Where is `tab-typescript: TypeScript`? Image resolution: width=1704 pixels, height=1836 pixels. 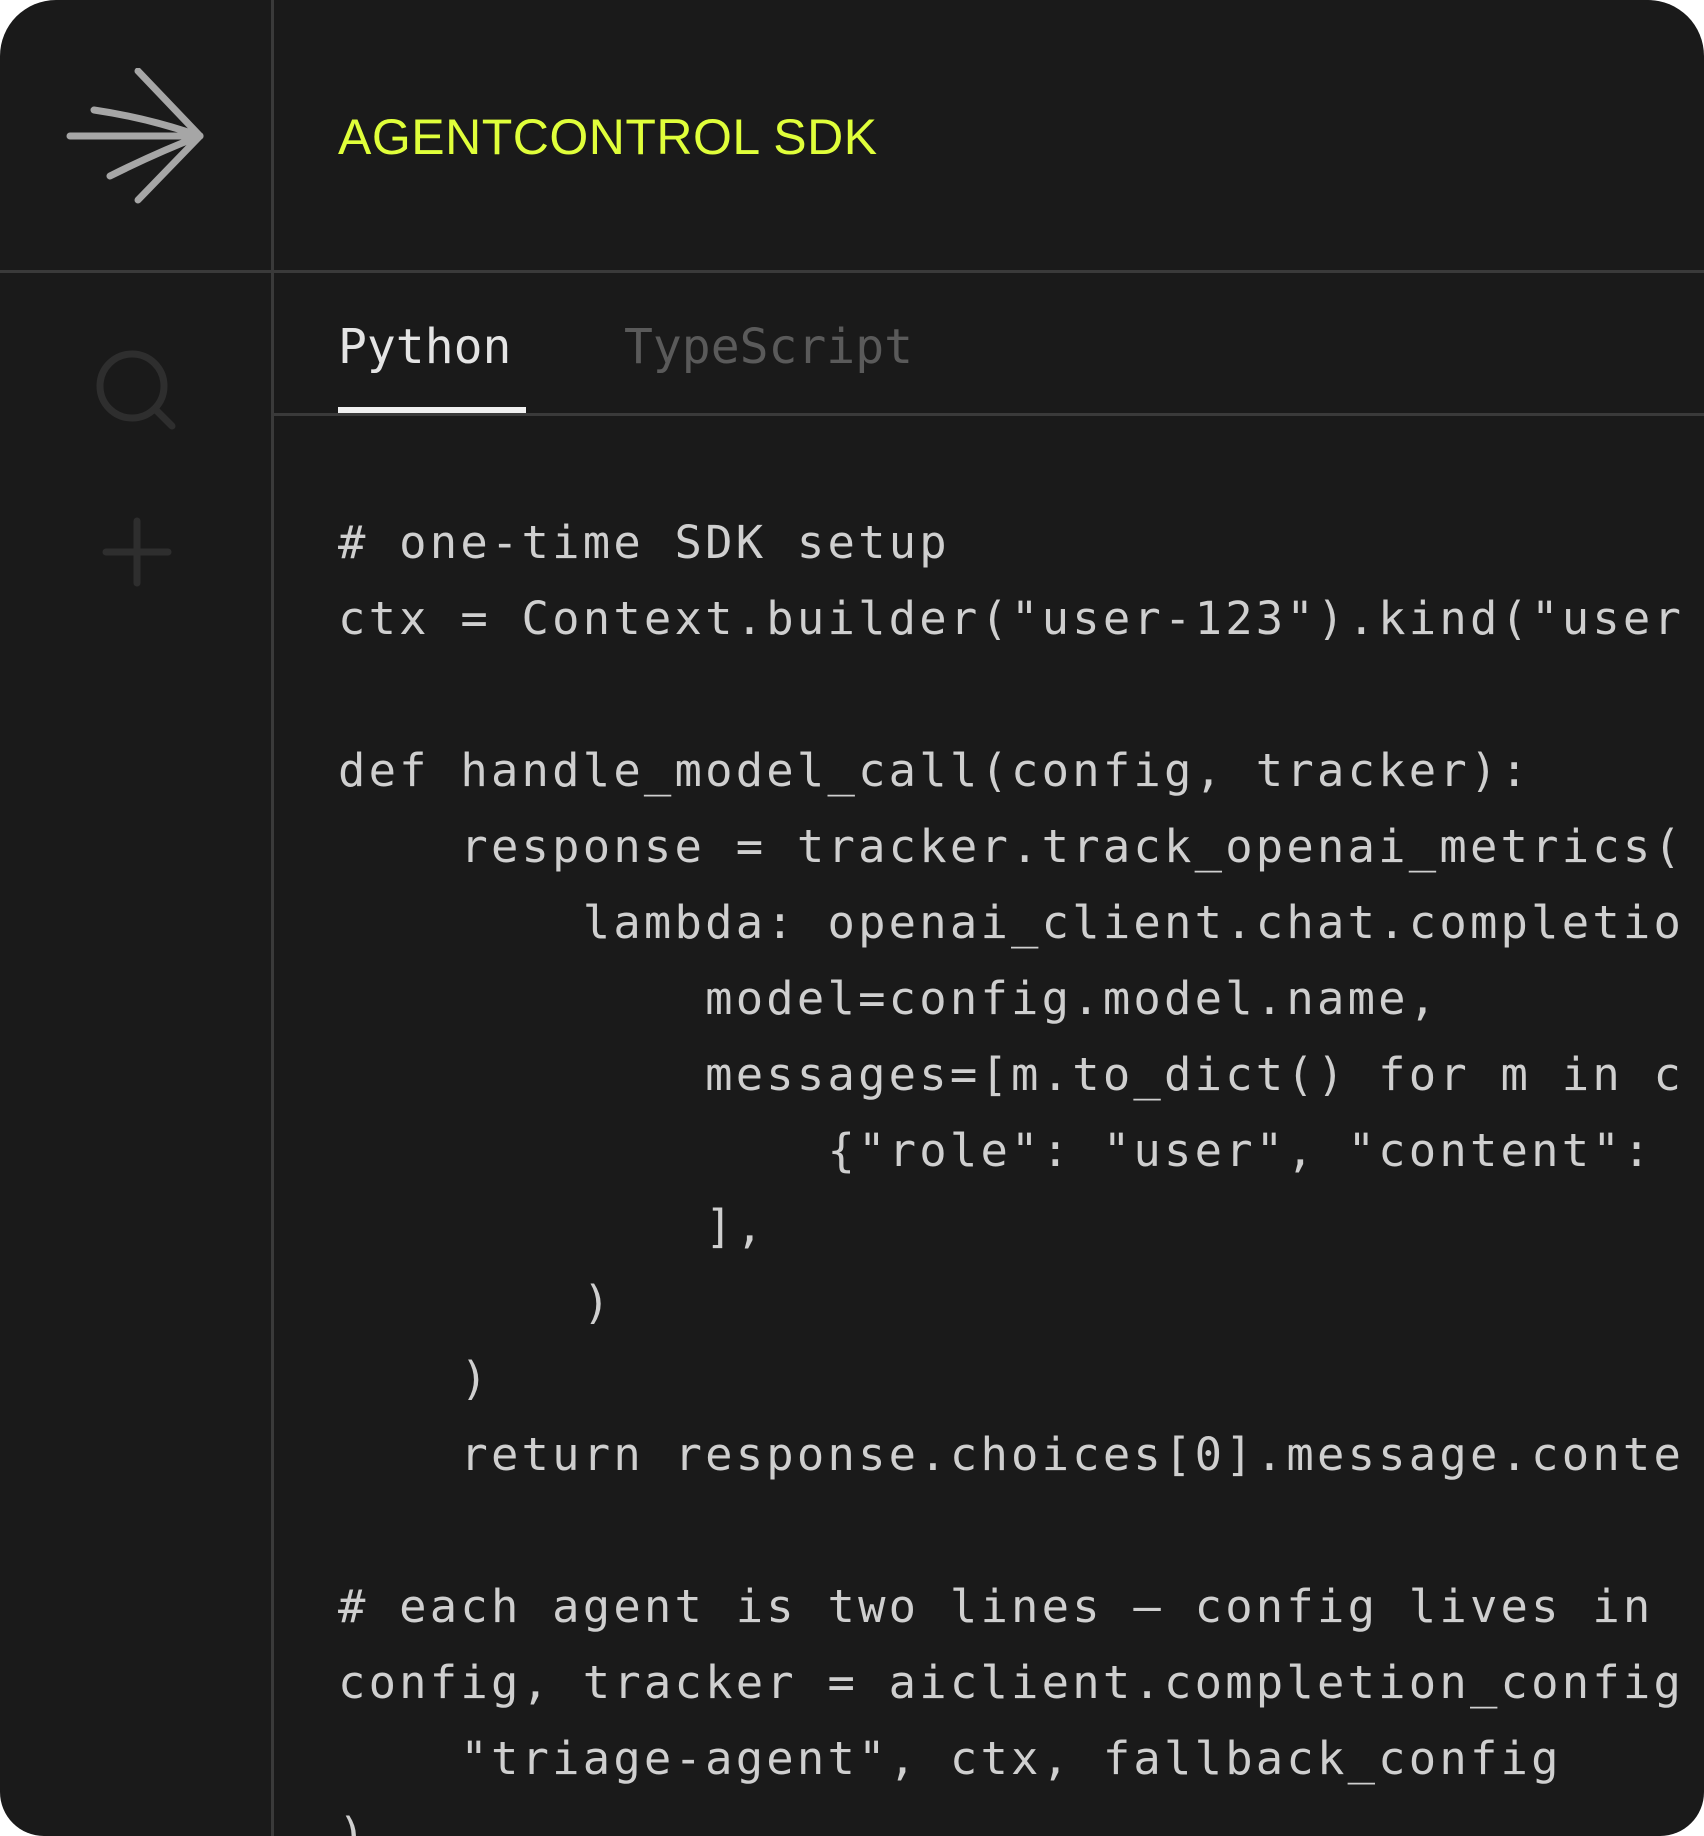
tab-typescript: TypeScript is located at coordinates (768, 347).